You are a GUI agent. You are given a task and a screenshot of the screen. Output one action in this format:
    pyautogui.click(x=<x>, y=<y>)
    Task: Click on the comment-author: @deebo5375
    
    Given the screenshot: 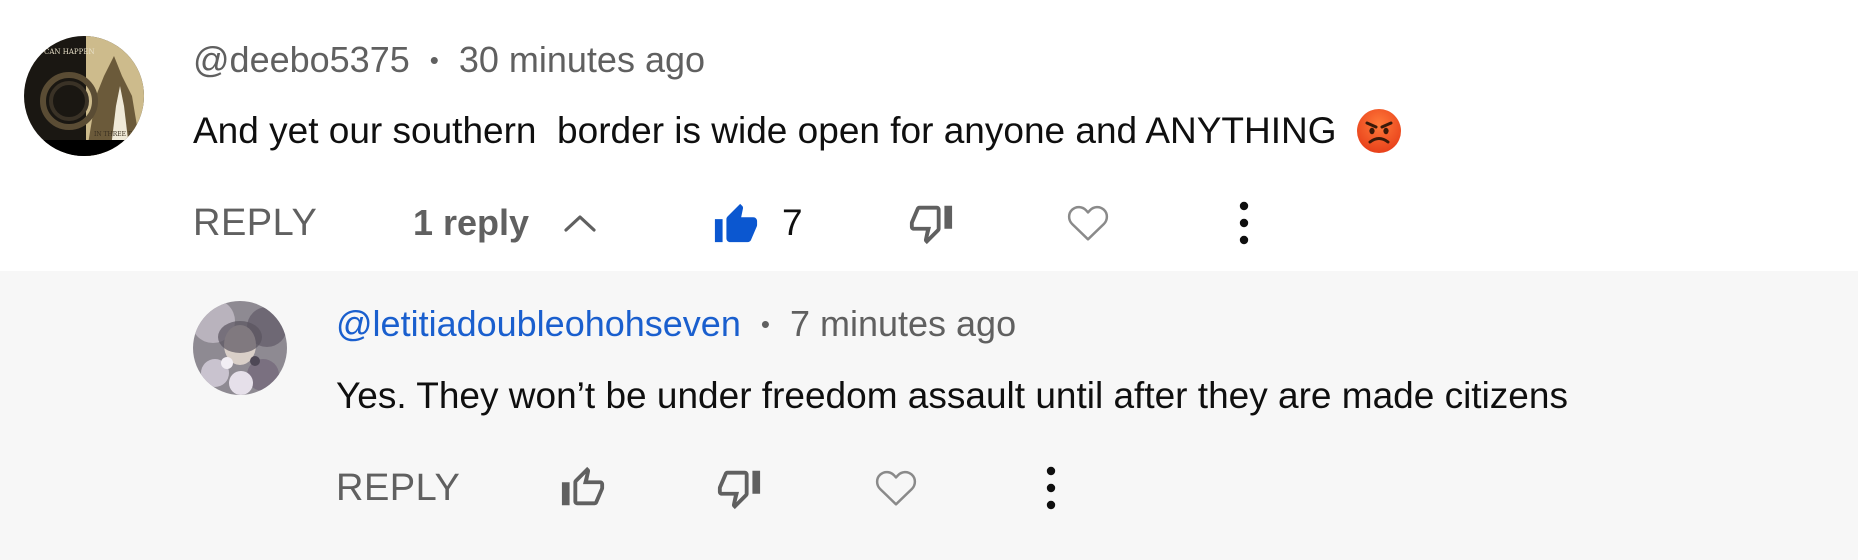 What is the action you would take?
    pyautogui.click(x=301, y=60)
    